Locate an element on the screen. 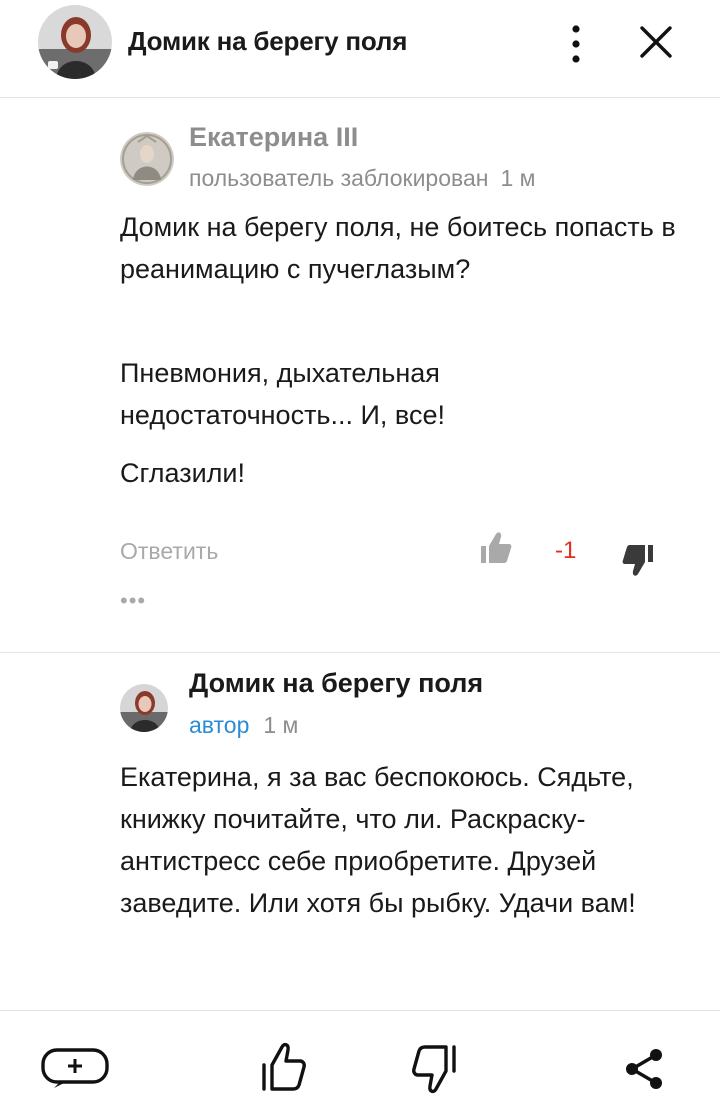 Image resolution: width=720 pixels, height=1120 pixels. reply-button: Ответить is located at coordinates (169, 551).